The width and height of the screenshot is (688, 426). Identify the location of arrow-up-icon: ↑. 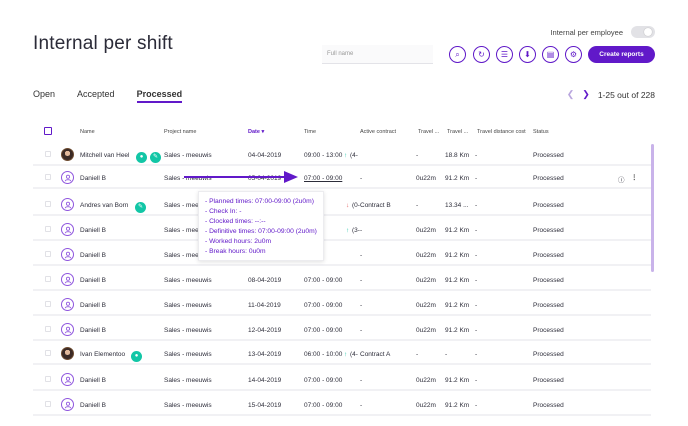
(348, 230).